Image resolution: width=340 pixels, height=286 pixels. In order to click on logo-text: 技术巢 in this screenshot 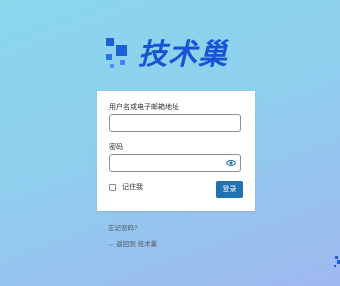, I will do `click(183, 54)`.